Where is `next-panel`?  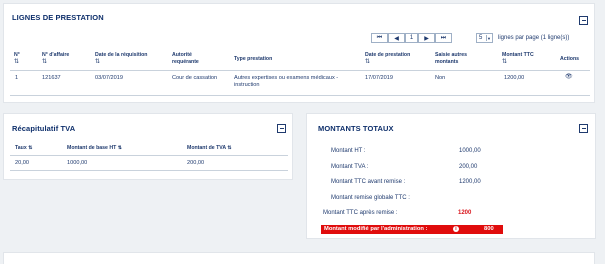
next-panel is located at coordinates (299, 258).